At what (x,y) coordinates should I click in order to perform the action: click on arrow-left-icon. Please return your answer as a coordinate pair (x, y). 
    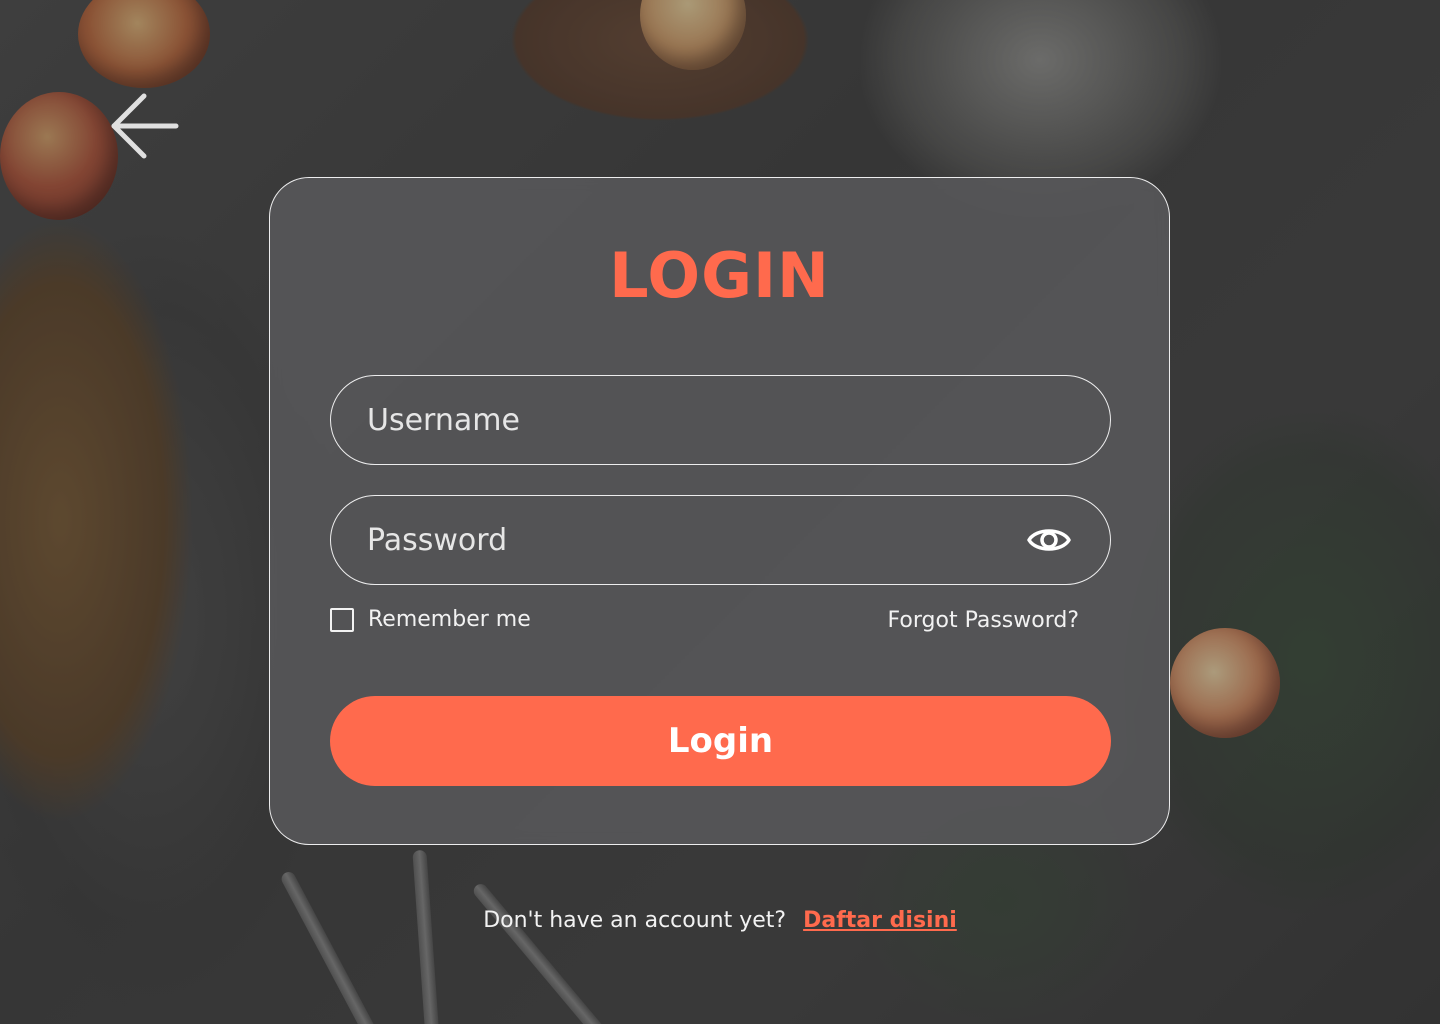
    Looking at the image, I should click on (145, 126).